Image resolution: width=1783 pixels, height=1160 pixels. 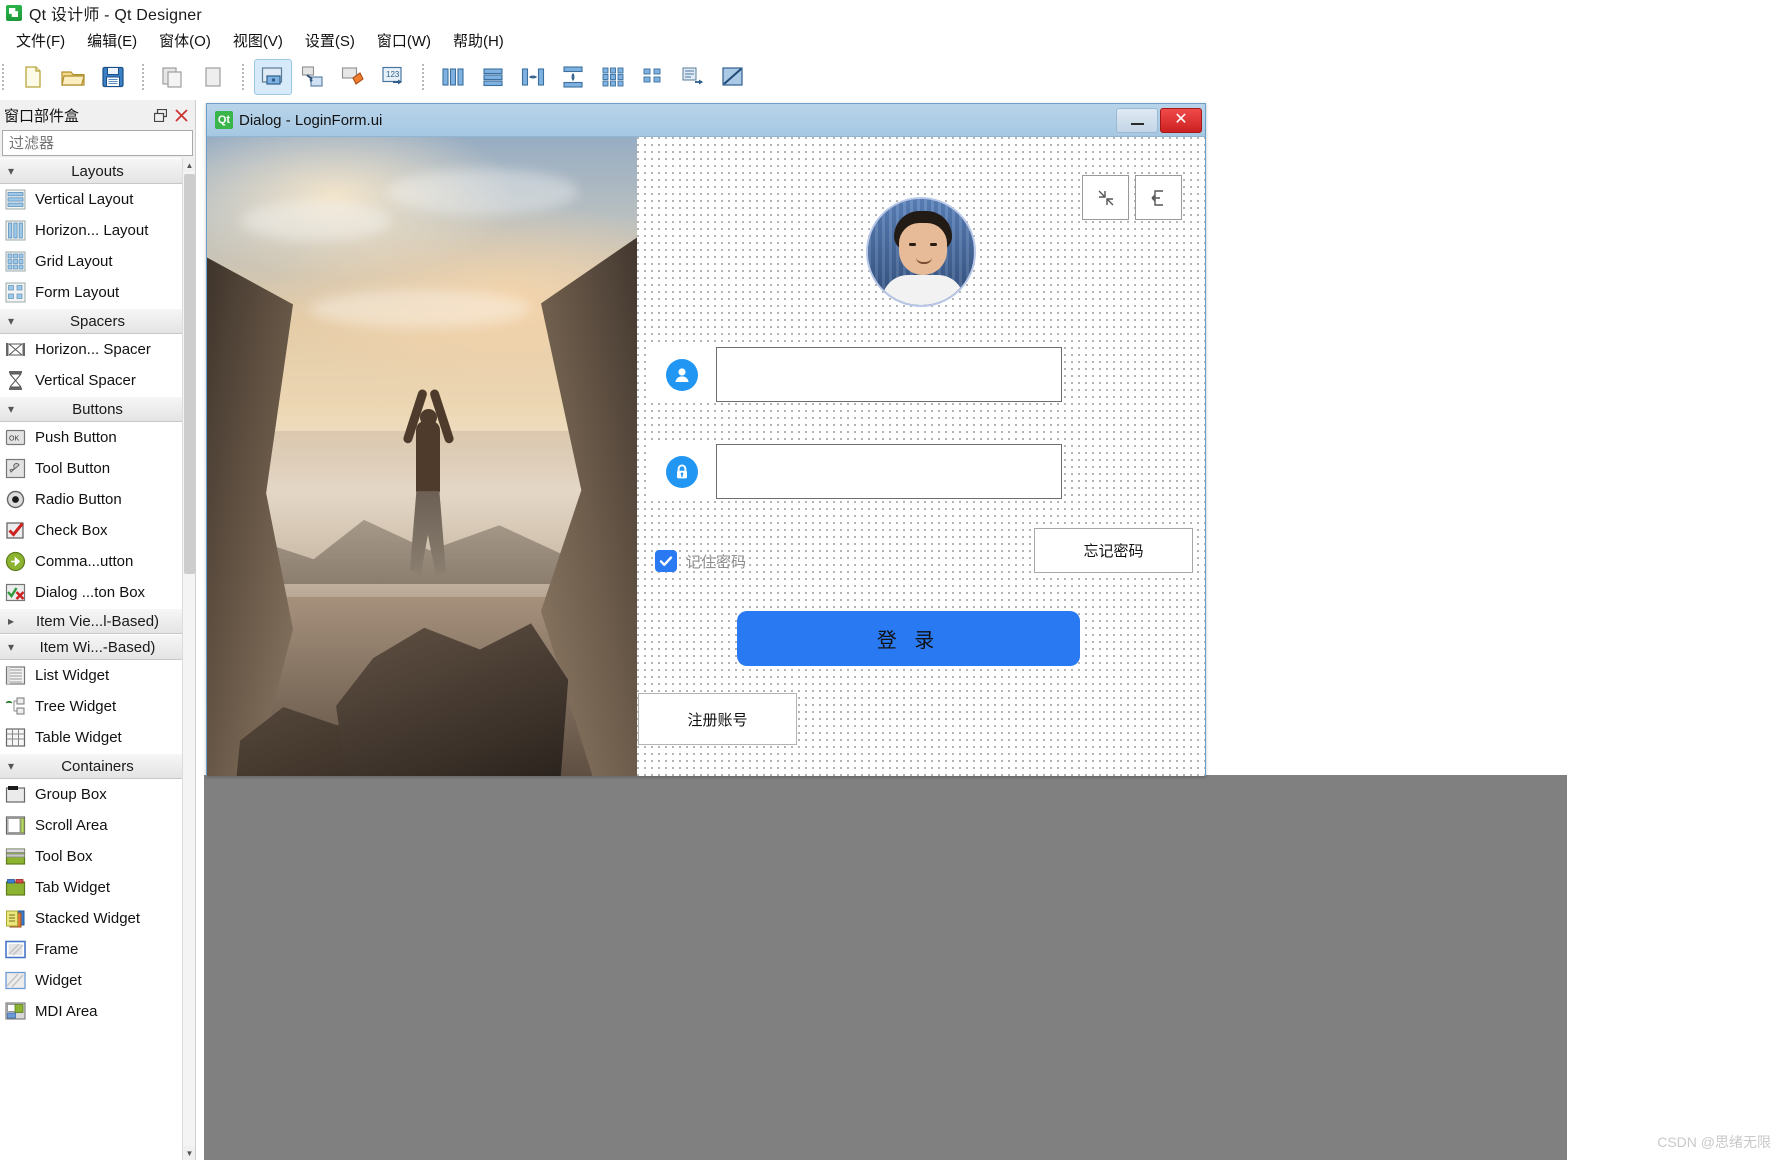 What do you see at coordinates (733, 77) in the screenshot?
I see `break-layout-button` at bounding box center [733, 77].